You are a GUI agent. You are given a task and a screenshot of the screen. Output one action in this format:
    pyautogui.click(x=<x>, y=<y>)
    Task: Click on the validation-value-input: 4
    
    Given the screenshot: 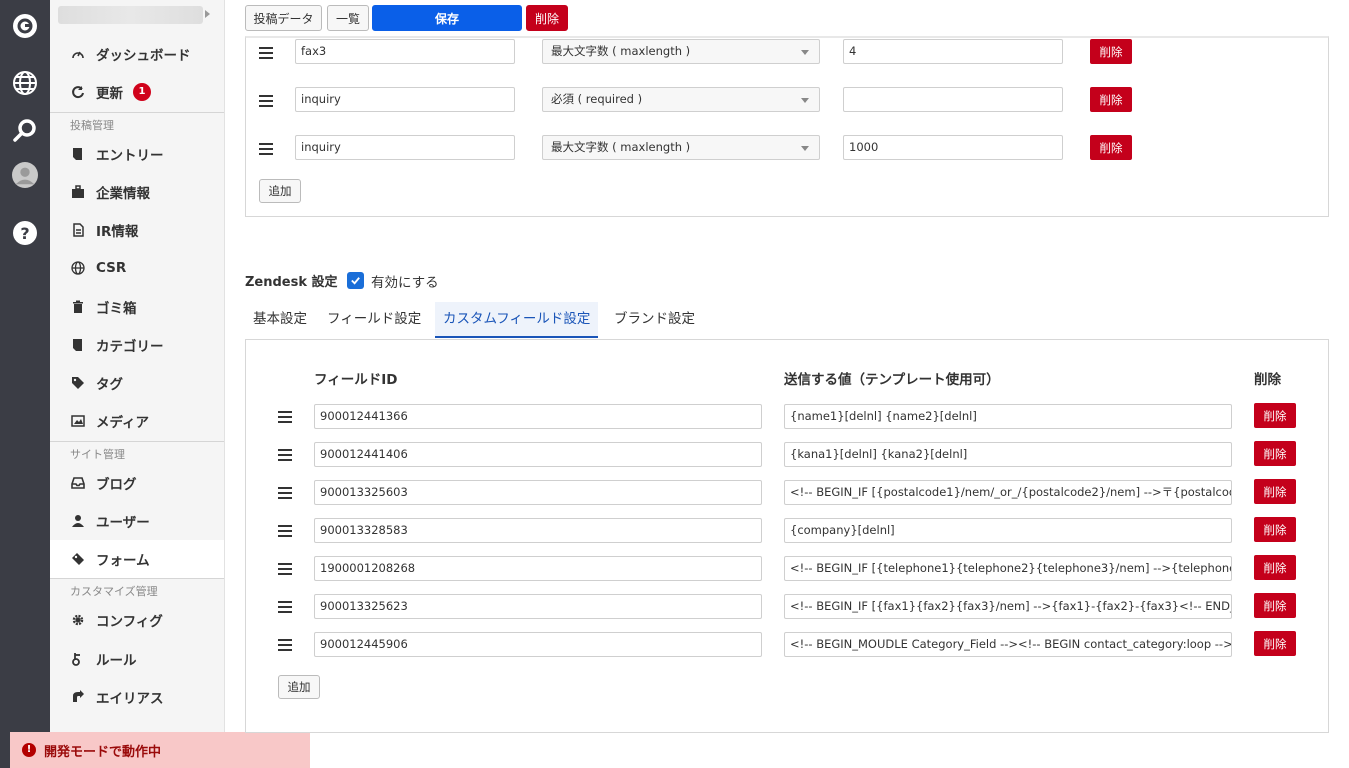 What is the action you would take?
    pyautogui.click(x=953, y=51)
    